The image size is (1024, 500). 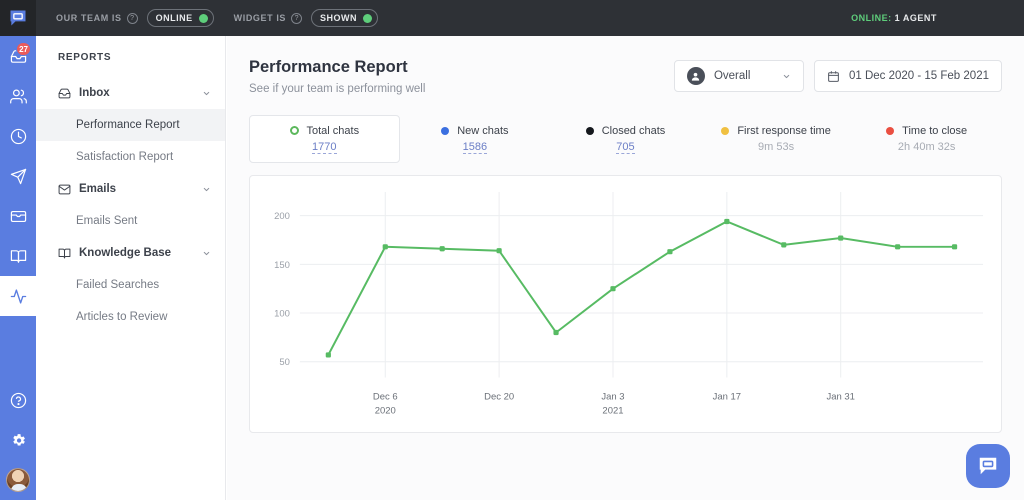 What do you see at coordinates (174, 18) in the screenshot?
I see `team-status-value: ONLINE` at bounding box center [174, 18].